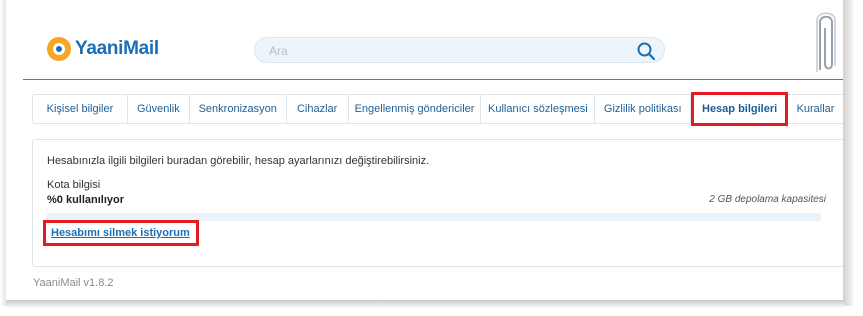  I want to click on tab-cihazlar: Cihazlar, so click(318, 109).